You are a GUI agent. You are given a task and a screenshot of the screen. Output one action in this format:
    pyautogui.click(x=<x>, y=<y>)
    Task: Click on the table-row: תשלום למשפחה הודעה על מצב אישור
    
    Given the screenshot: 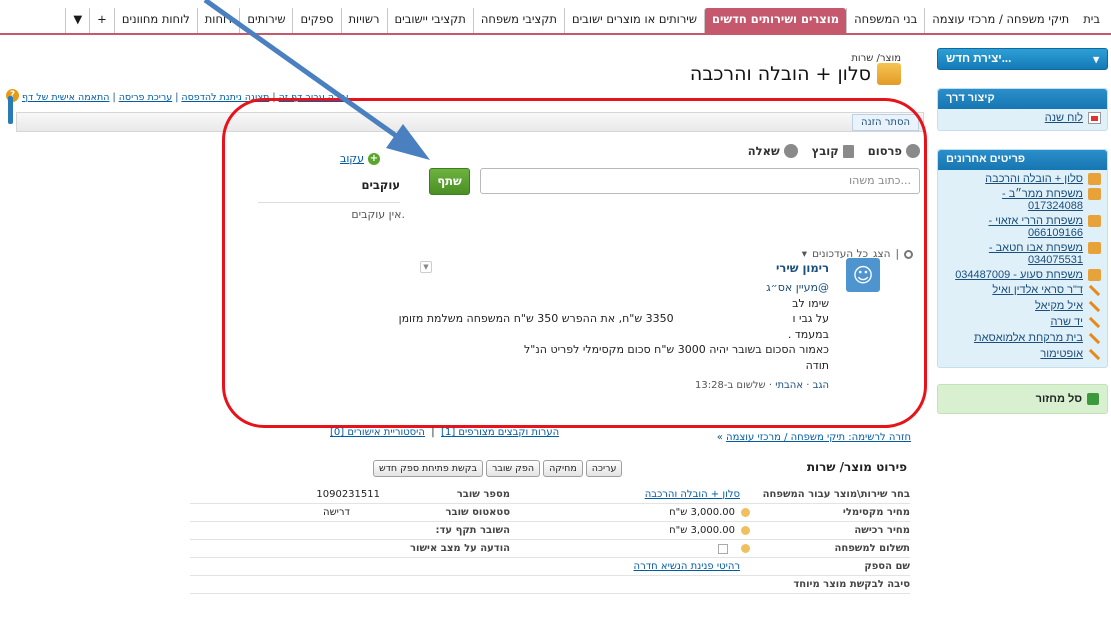 What is the action you would take?
    pyautogui.click(x=550, y=549)
    